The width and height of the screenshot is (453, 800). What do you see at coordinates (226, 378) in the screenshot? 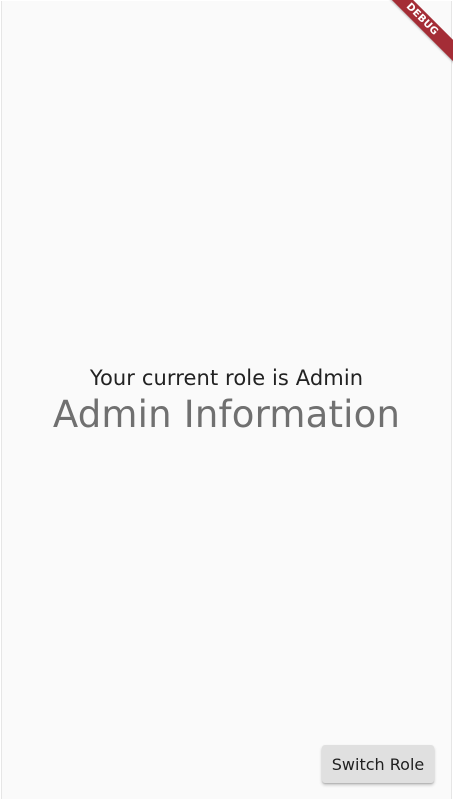
I see `current-role-text: Your current role is Admin` at bounding box center [226, 378].